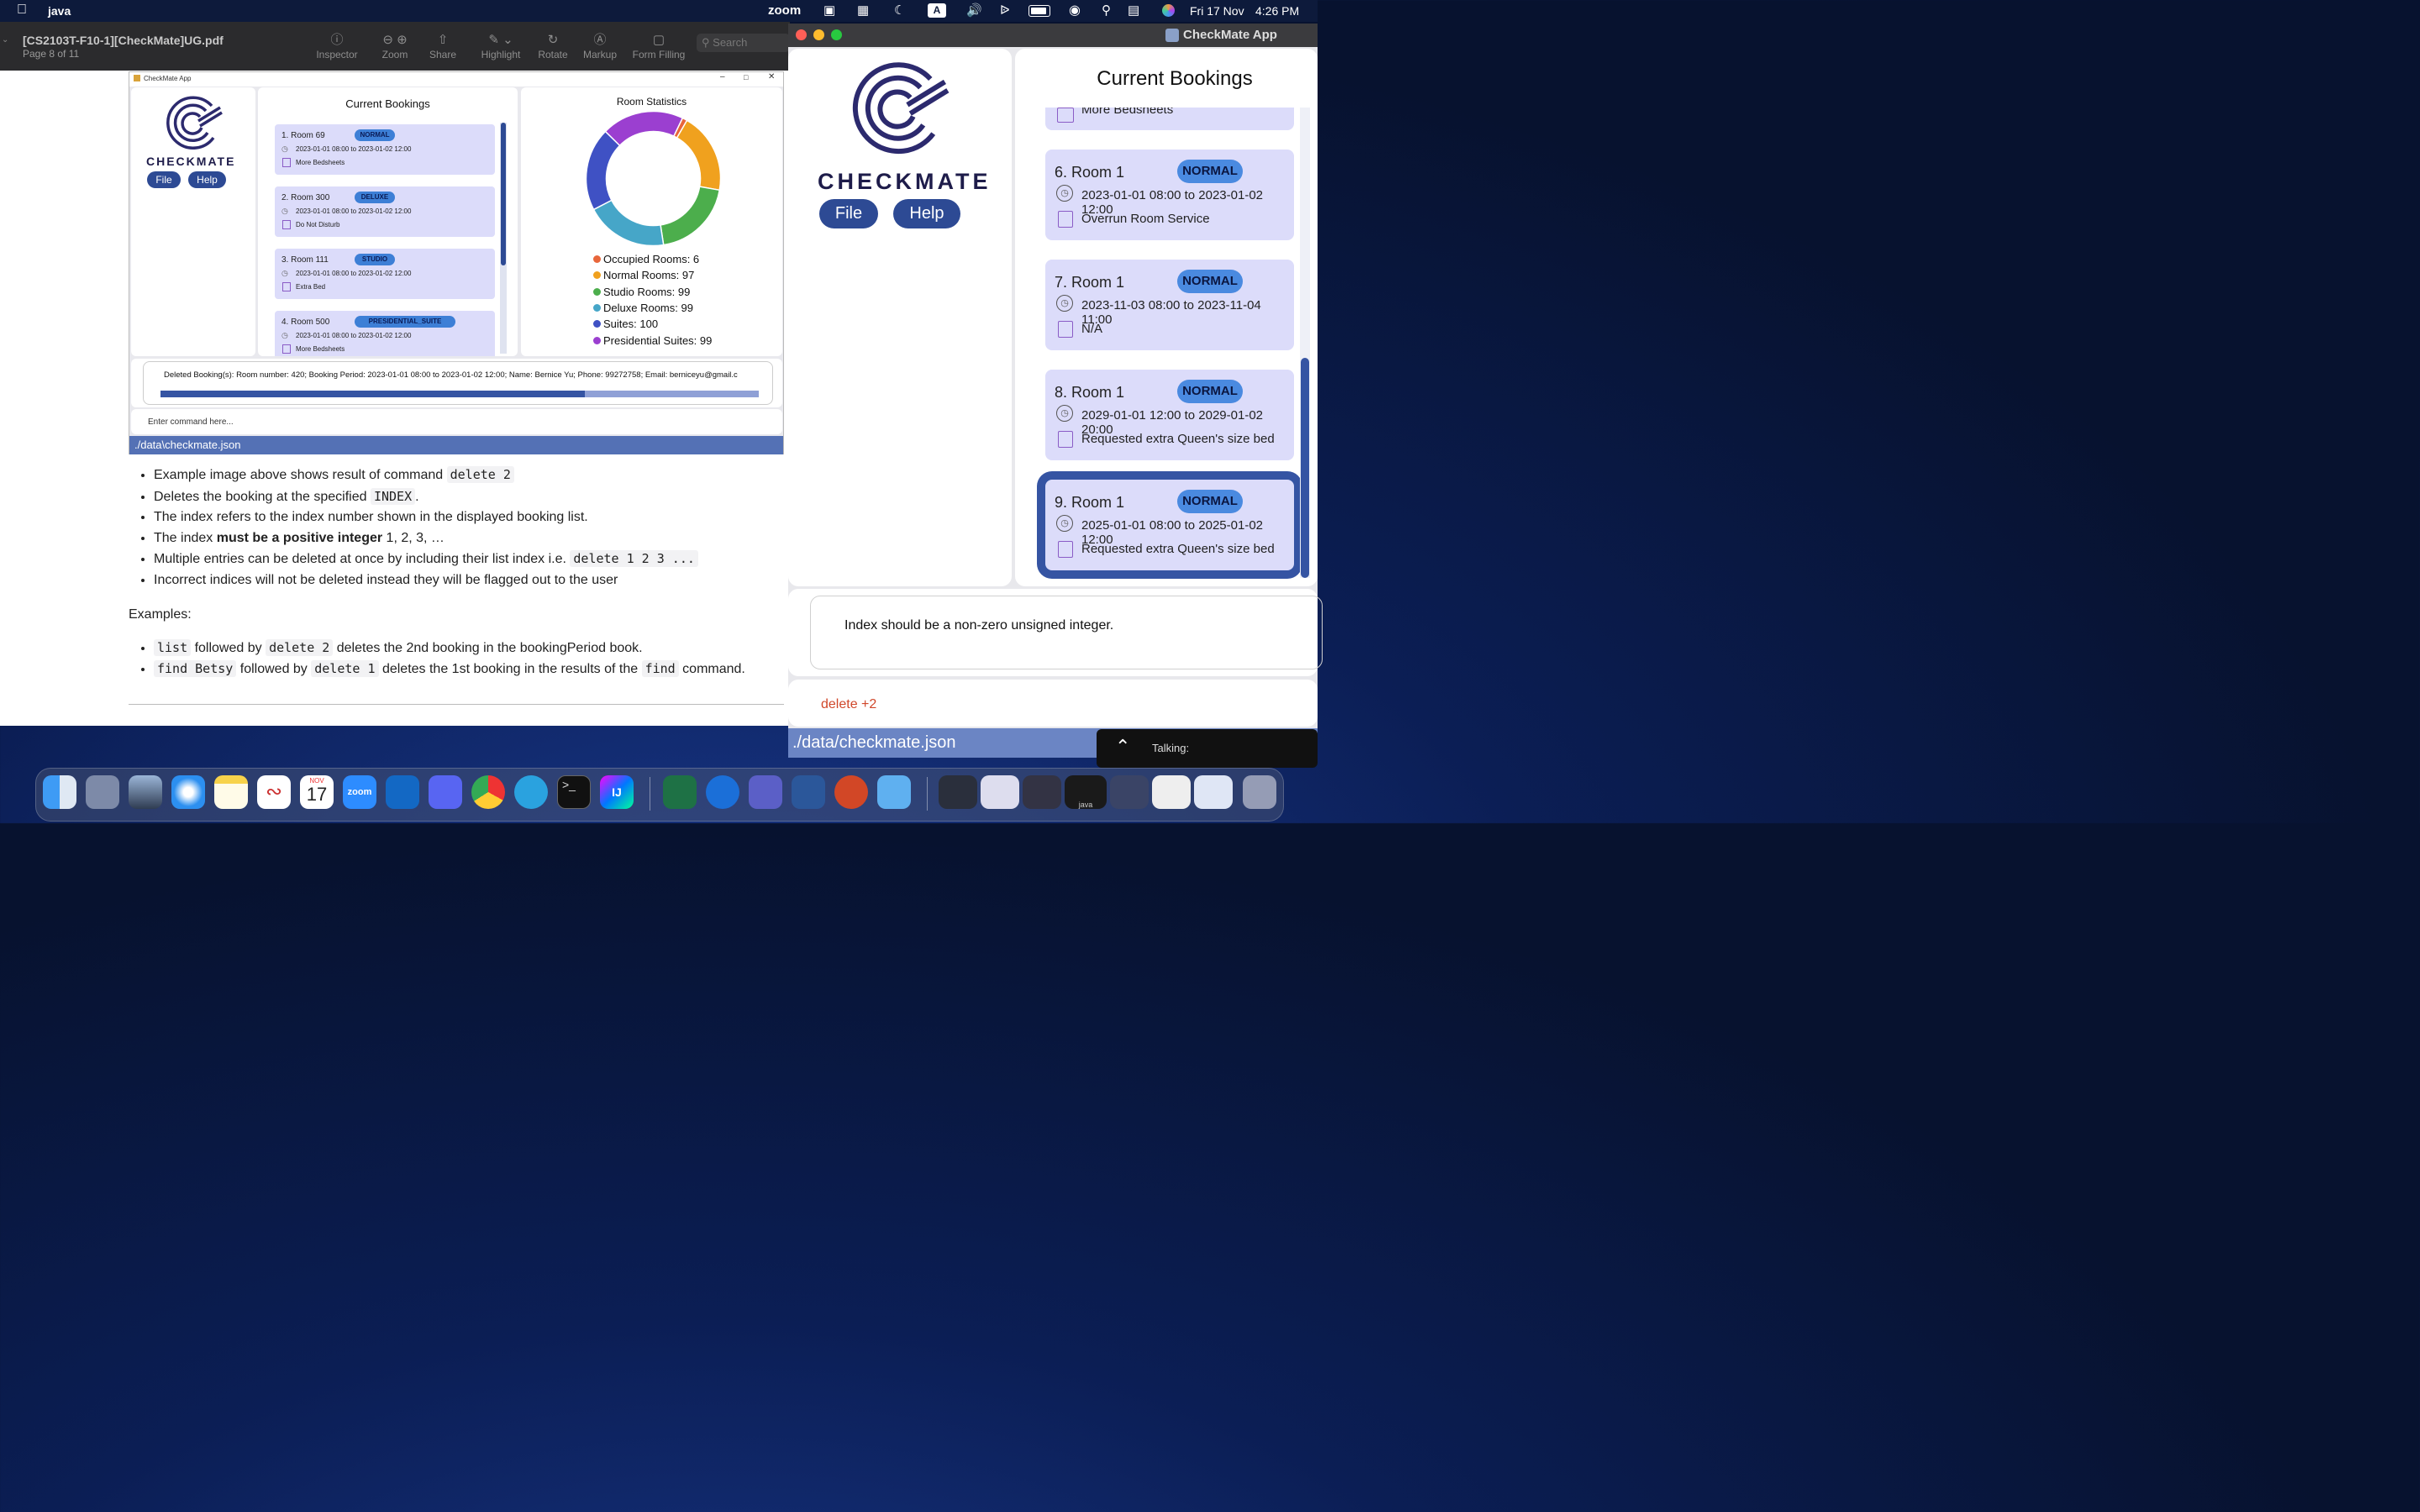 This screenshot has width=2420, height=1512. I want to click on donut-slice, so click(699, 155).